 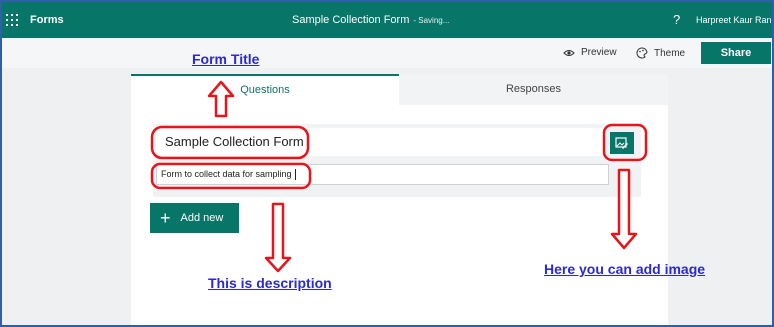 I want to click on text-cursor, so click(x=295, y=175).